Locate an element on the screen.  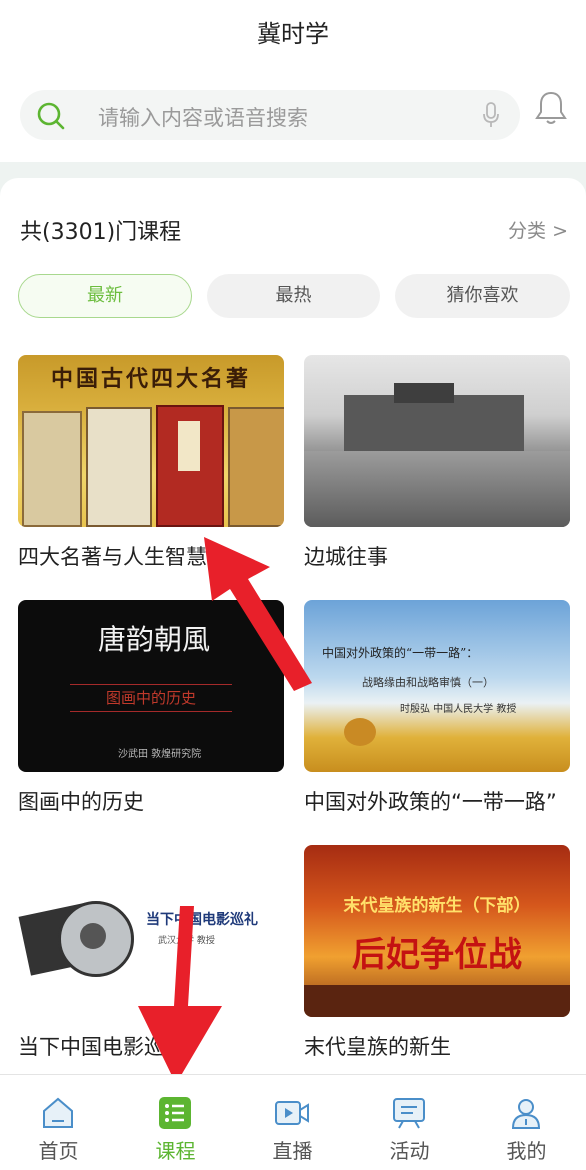
course-count: 共(3301)门课程 is located at coordinates (101, 232).